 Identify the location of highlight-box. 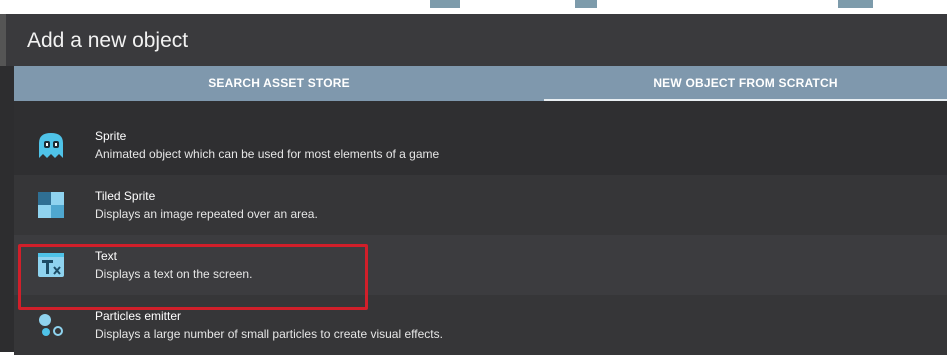
(193, 277).